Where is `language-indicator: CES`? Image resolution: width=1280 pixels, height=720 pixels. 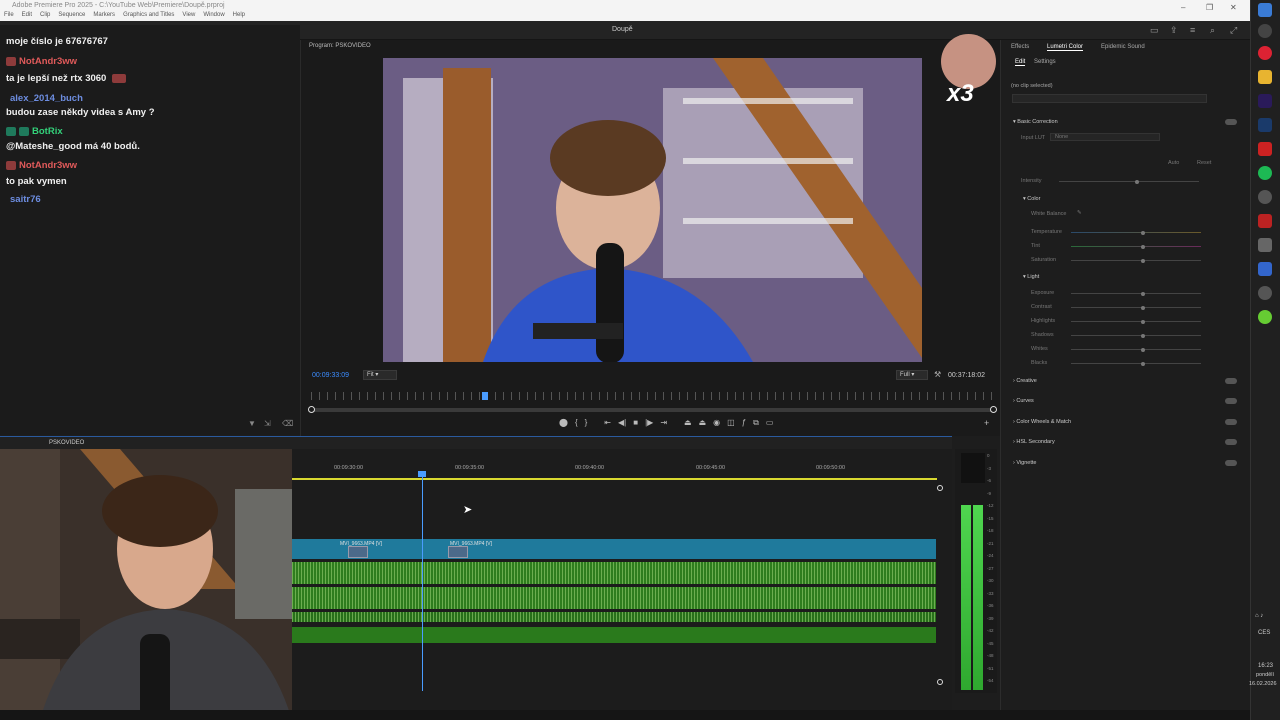 language-indicator: CES is located at coordinates (1264, 633).